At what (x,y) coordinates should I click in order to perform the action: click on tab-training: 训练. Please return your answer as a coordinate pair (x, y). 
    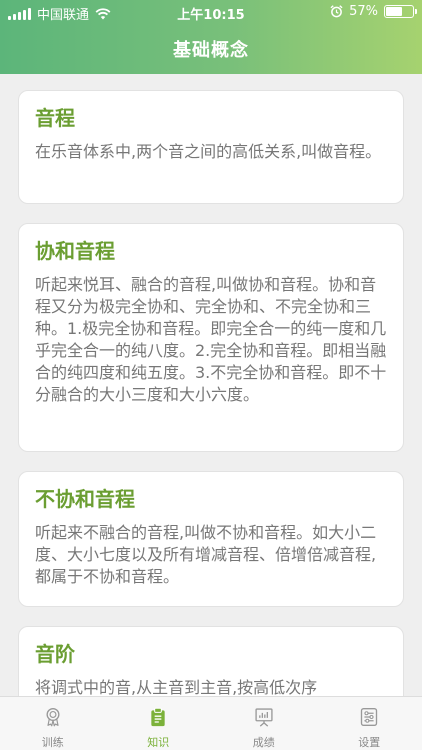
    Looking at the image, I should click on (53, 723).